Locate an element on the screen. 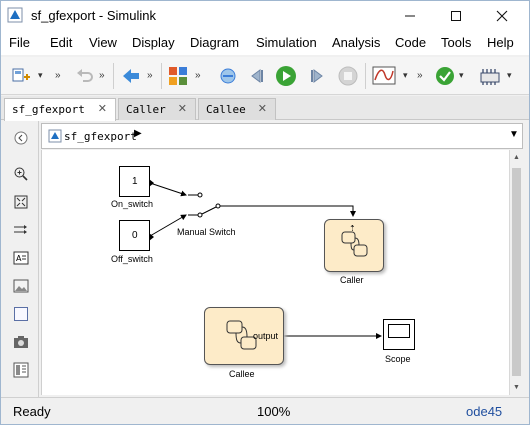 This screenshot has width=530, height=425. model-advisor-button is located at coordinates (445, 76).